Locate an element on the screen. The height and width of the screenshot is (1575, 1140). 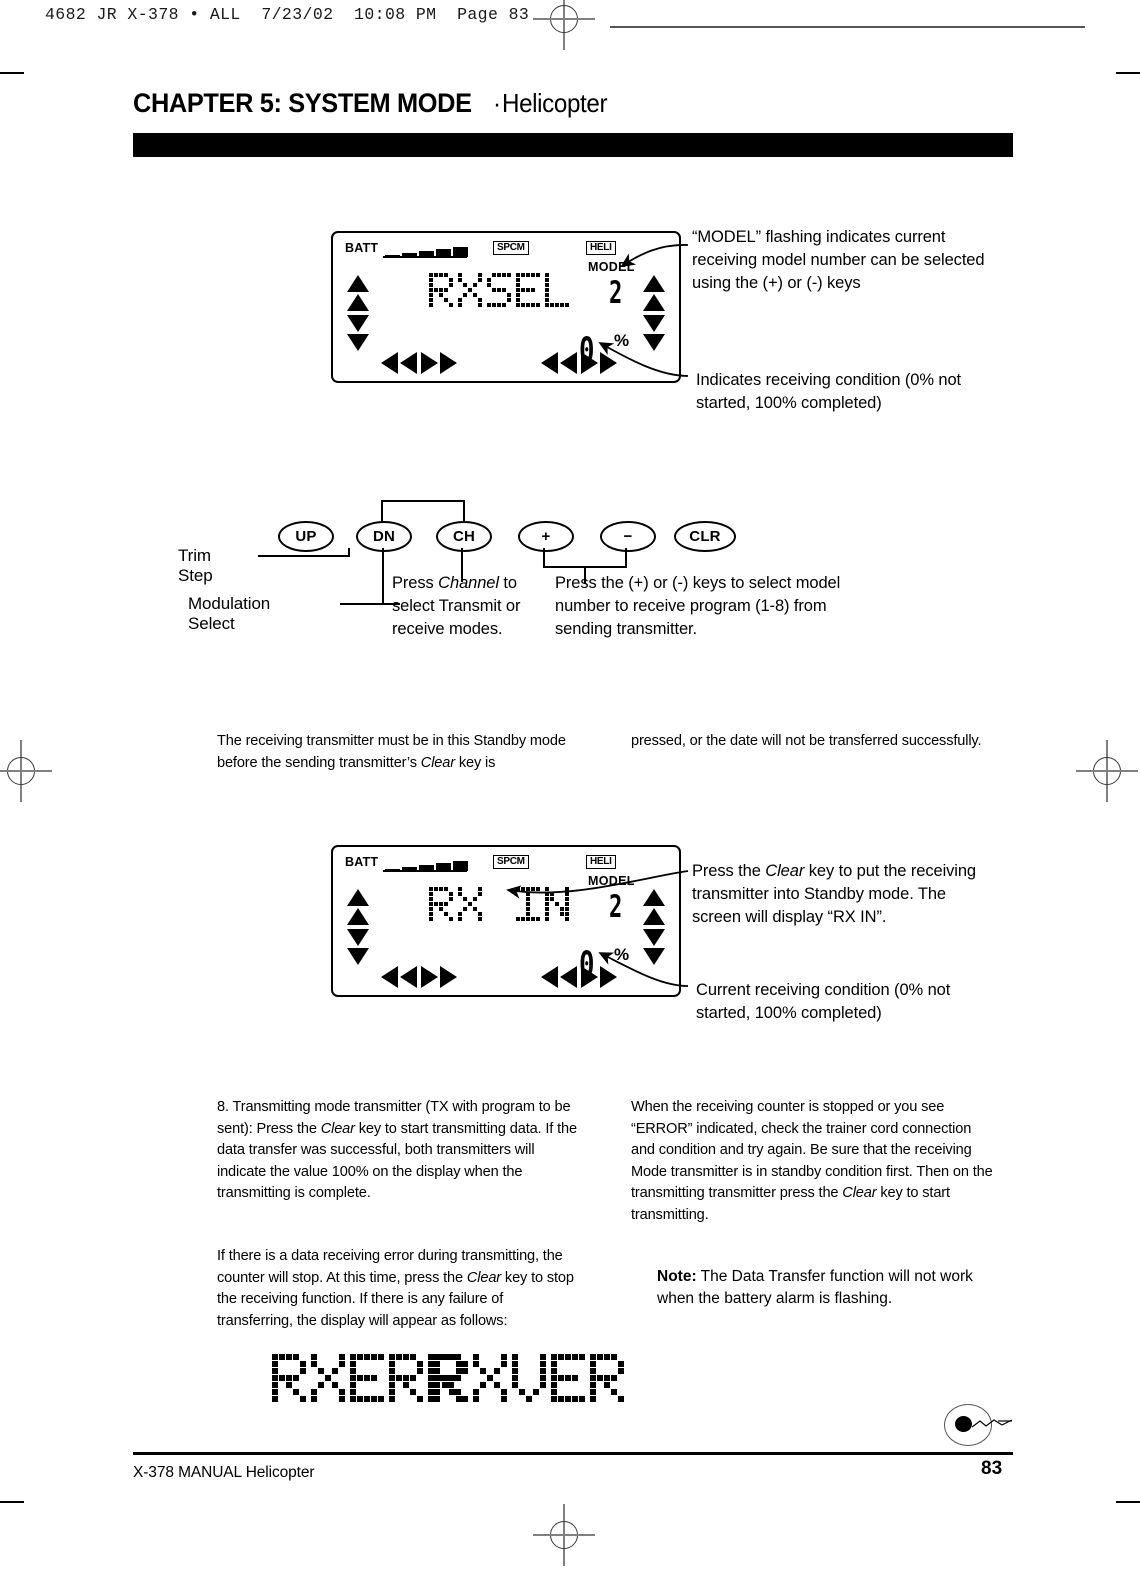
standby-left-b: key is is located at coordinates (475, 762).